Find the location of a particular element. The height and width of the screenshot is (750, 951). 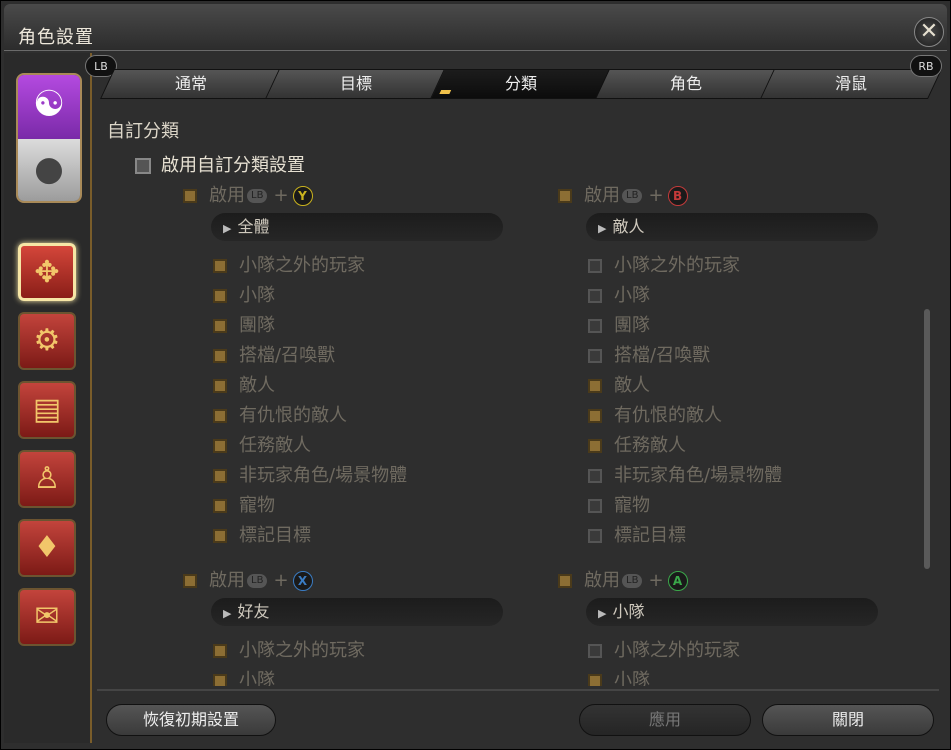

group-enable-toggle: 啟用 LB + A is located at coordinates (623, 579).